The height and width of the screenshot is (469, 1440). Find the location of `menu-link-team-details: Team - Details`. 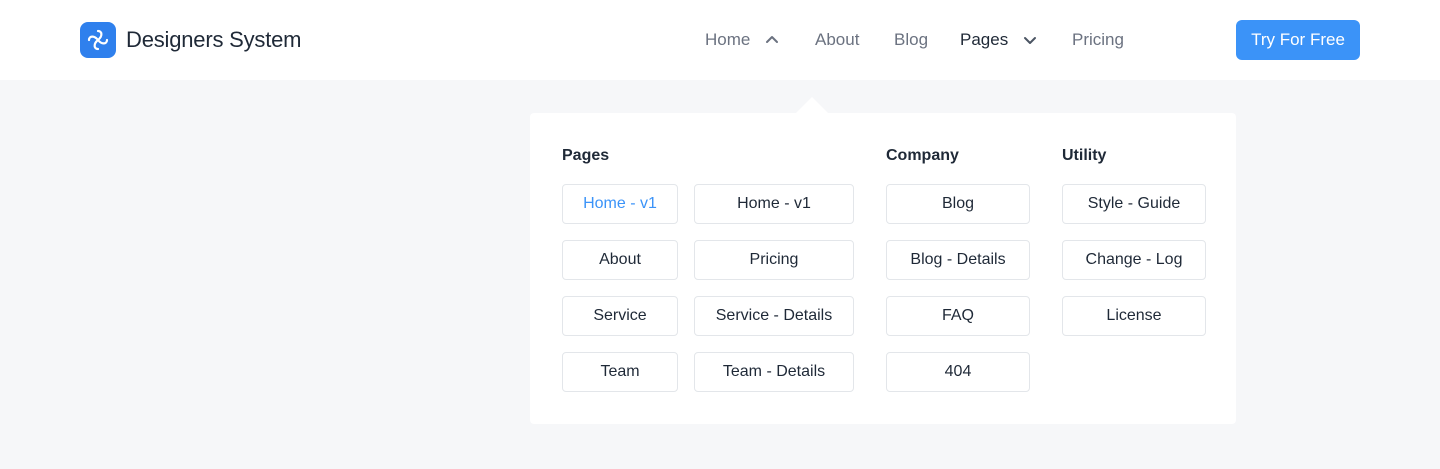

menu-link-team-details: Team - Details is located at coordinates (774, 372).